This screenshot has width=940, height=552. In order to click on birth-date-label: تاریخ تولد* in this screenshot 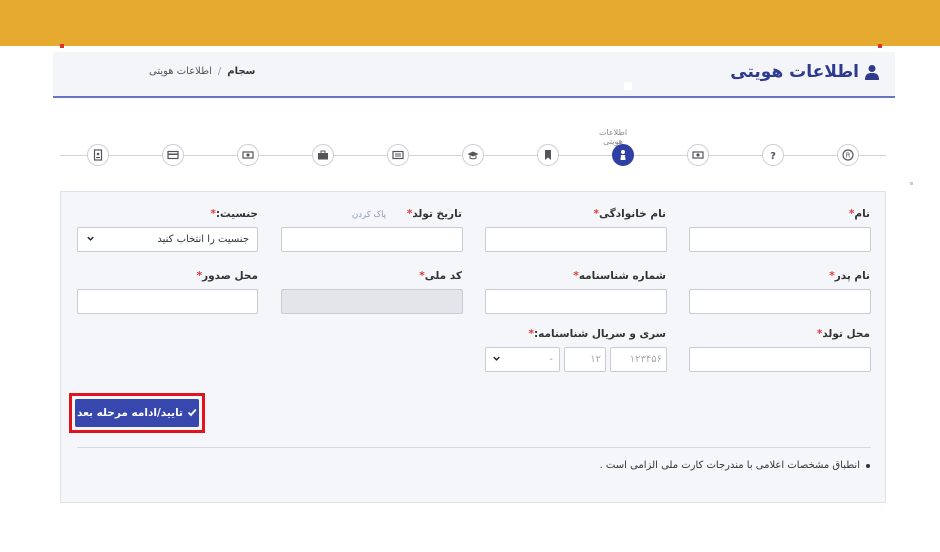, I will do `click(434, 214)`.